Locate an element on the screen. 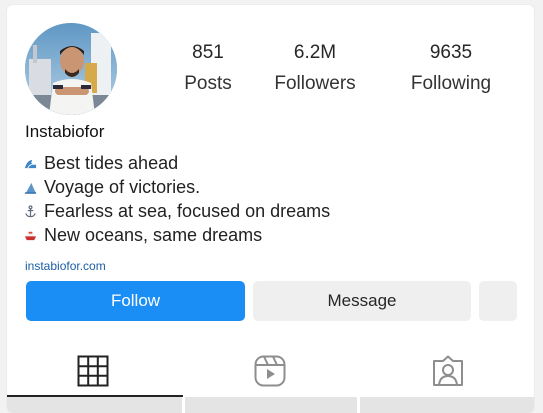  profile-photo is located at coordinates (71, 69).